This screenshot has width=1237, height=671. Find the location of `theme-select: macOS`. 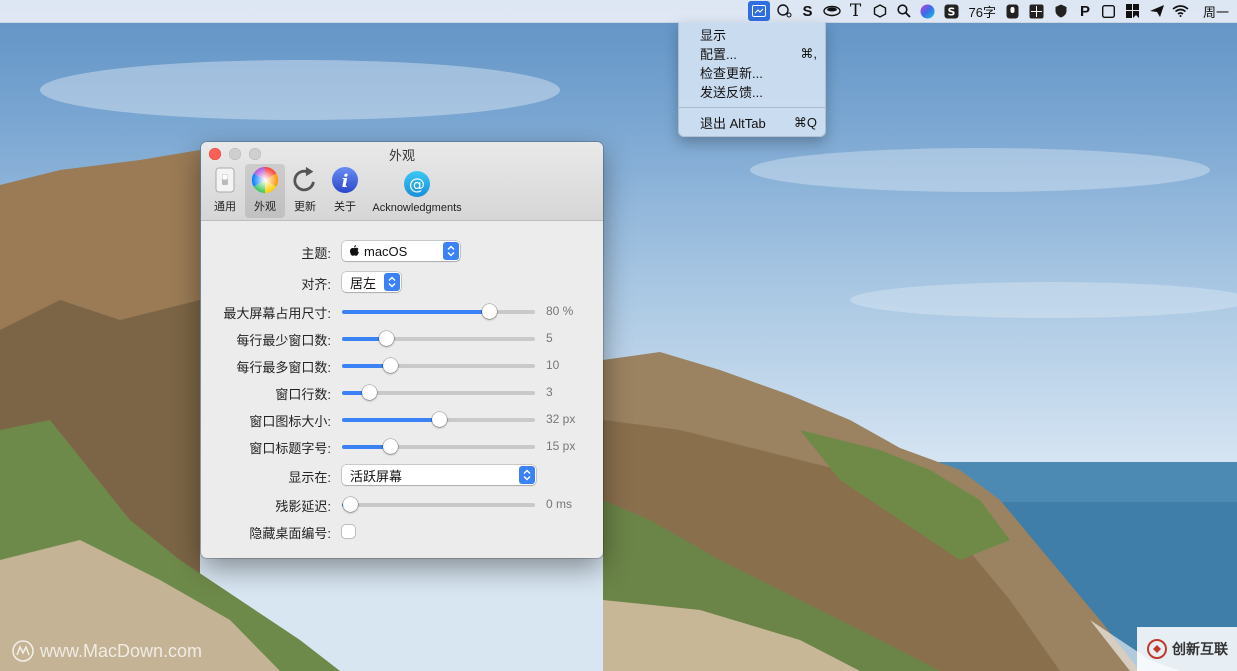

theme-select: macOS is located at coordinates (401, 251).